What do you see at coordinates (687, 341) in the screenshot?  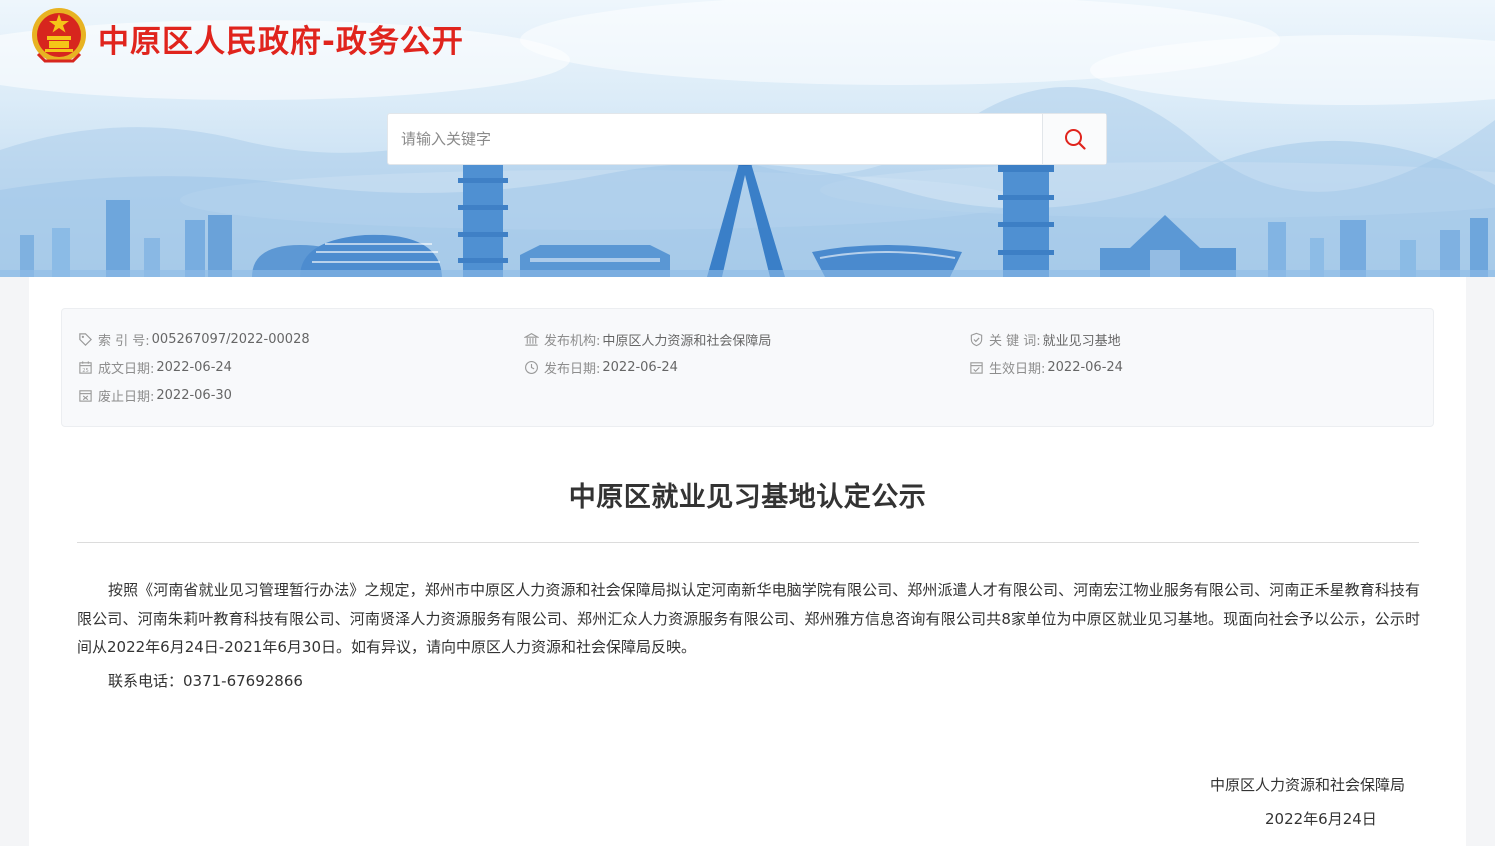 I see `meta-publisher-value: 中原区人力资源和社会保障局` at bounding box center [687, 341].